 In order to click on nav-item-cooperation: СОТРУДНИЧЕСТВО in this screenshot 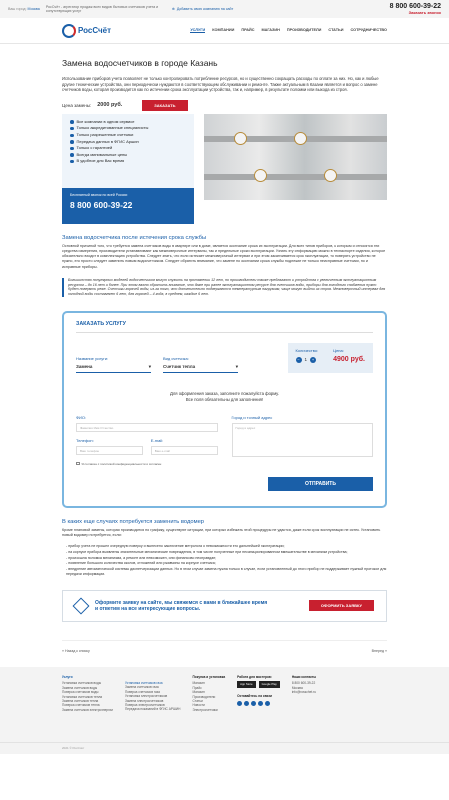, I will do `click(368, 30)`.